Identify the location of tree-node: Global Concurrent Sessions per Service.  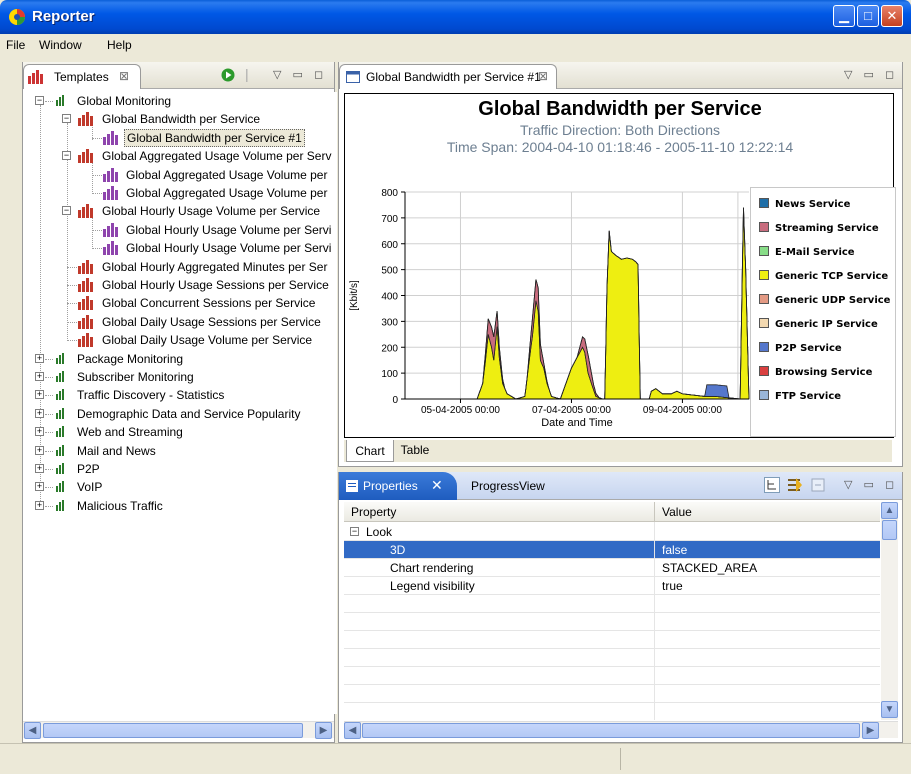
(181, 303).